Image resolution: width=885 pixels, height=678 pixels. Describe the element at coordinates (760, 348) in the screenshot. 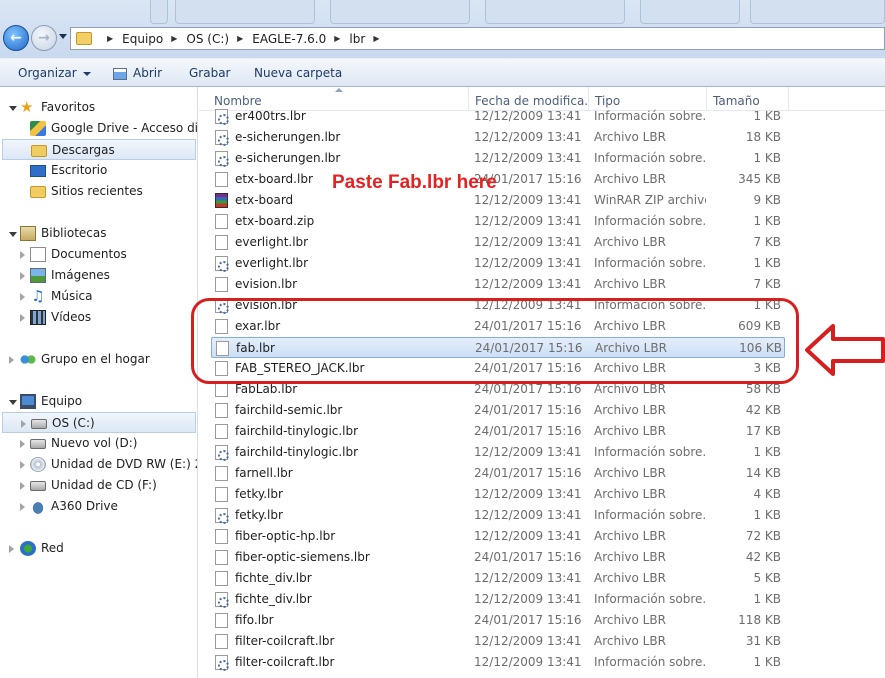

I see `file-size: 106 KB` at that location.